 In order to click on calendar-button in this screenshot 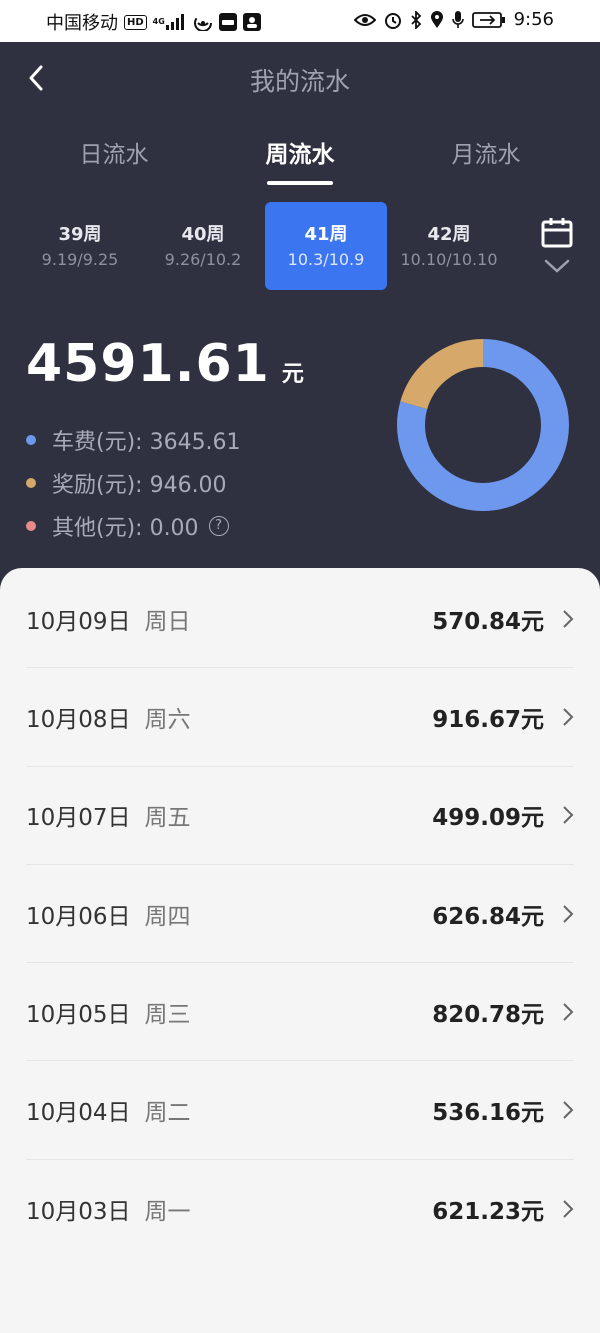, I will do `click(557, 246)`.